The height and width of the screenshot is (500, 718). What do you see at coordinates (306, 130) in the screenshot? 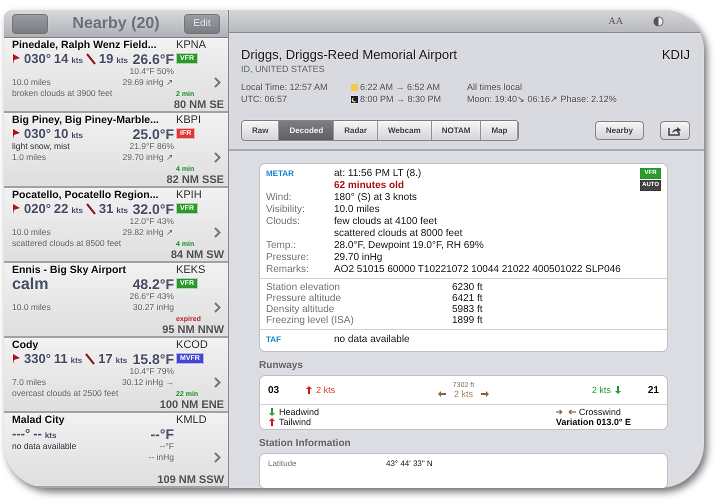
I see `view-tab: Decoded` at bounding box center [306, 130].